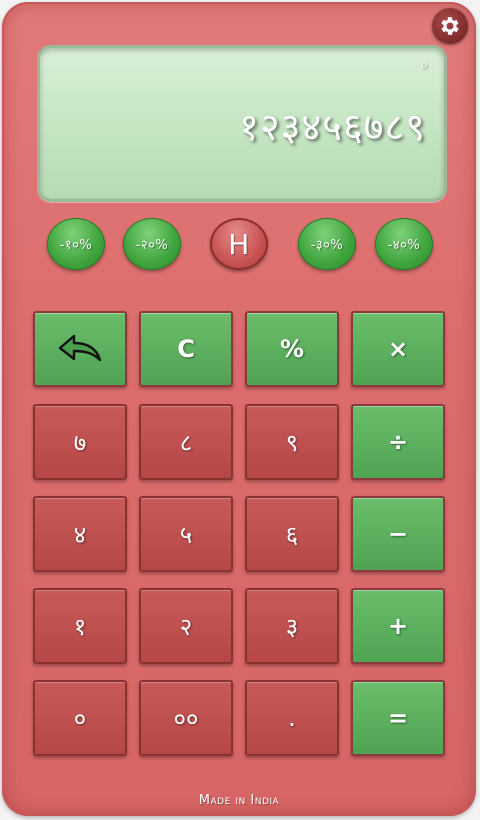  I want to click on display-value: १२३४५६७८९, so click(332, 127).